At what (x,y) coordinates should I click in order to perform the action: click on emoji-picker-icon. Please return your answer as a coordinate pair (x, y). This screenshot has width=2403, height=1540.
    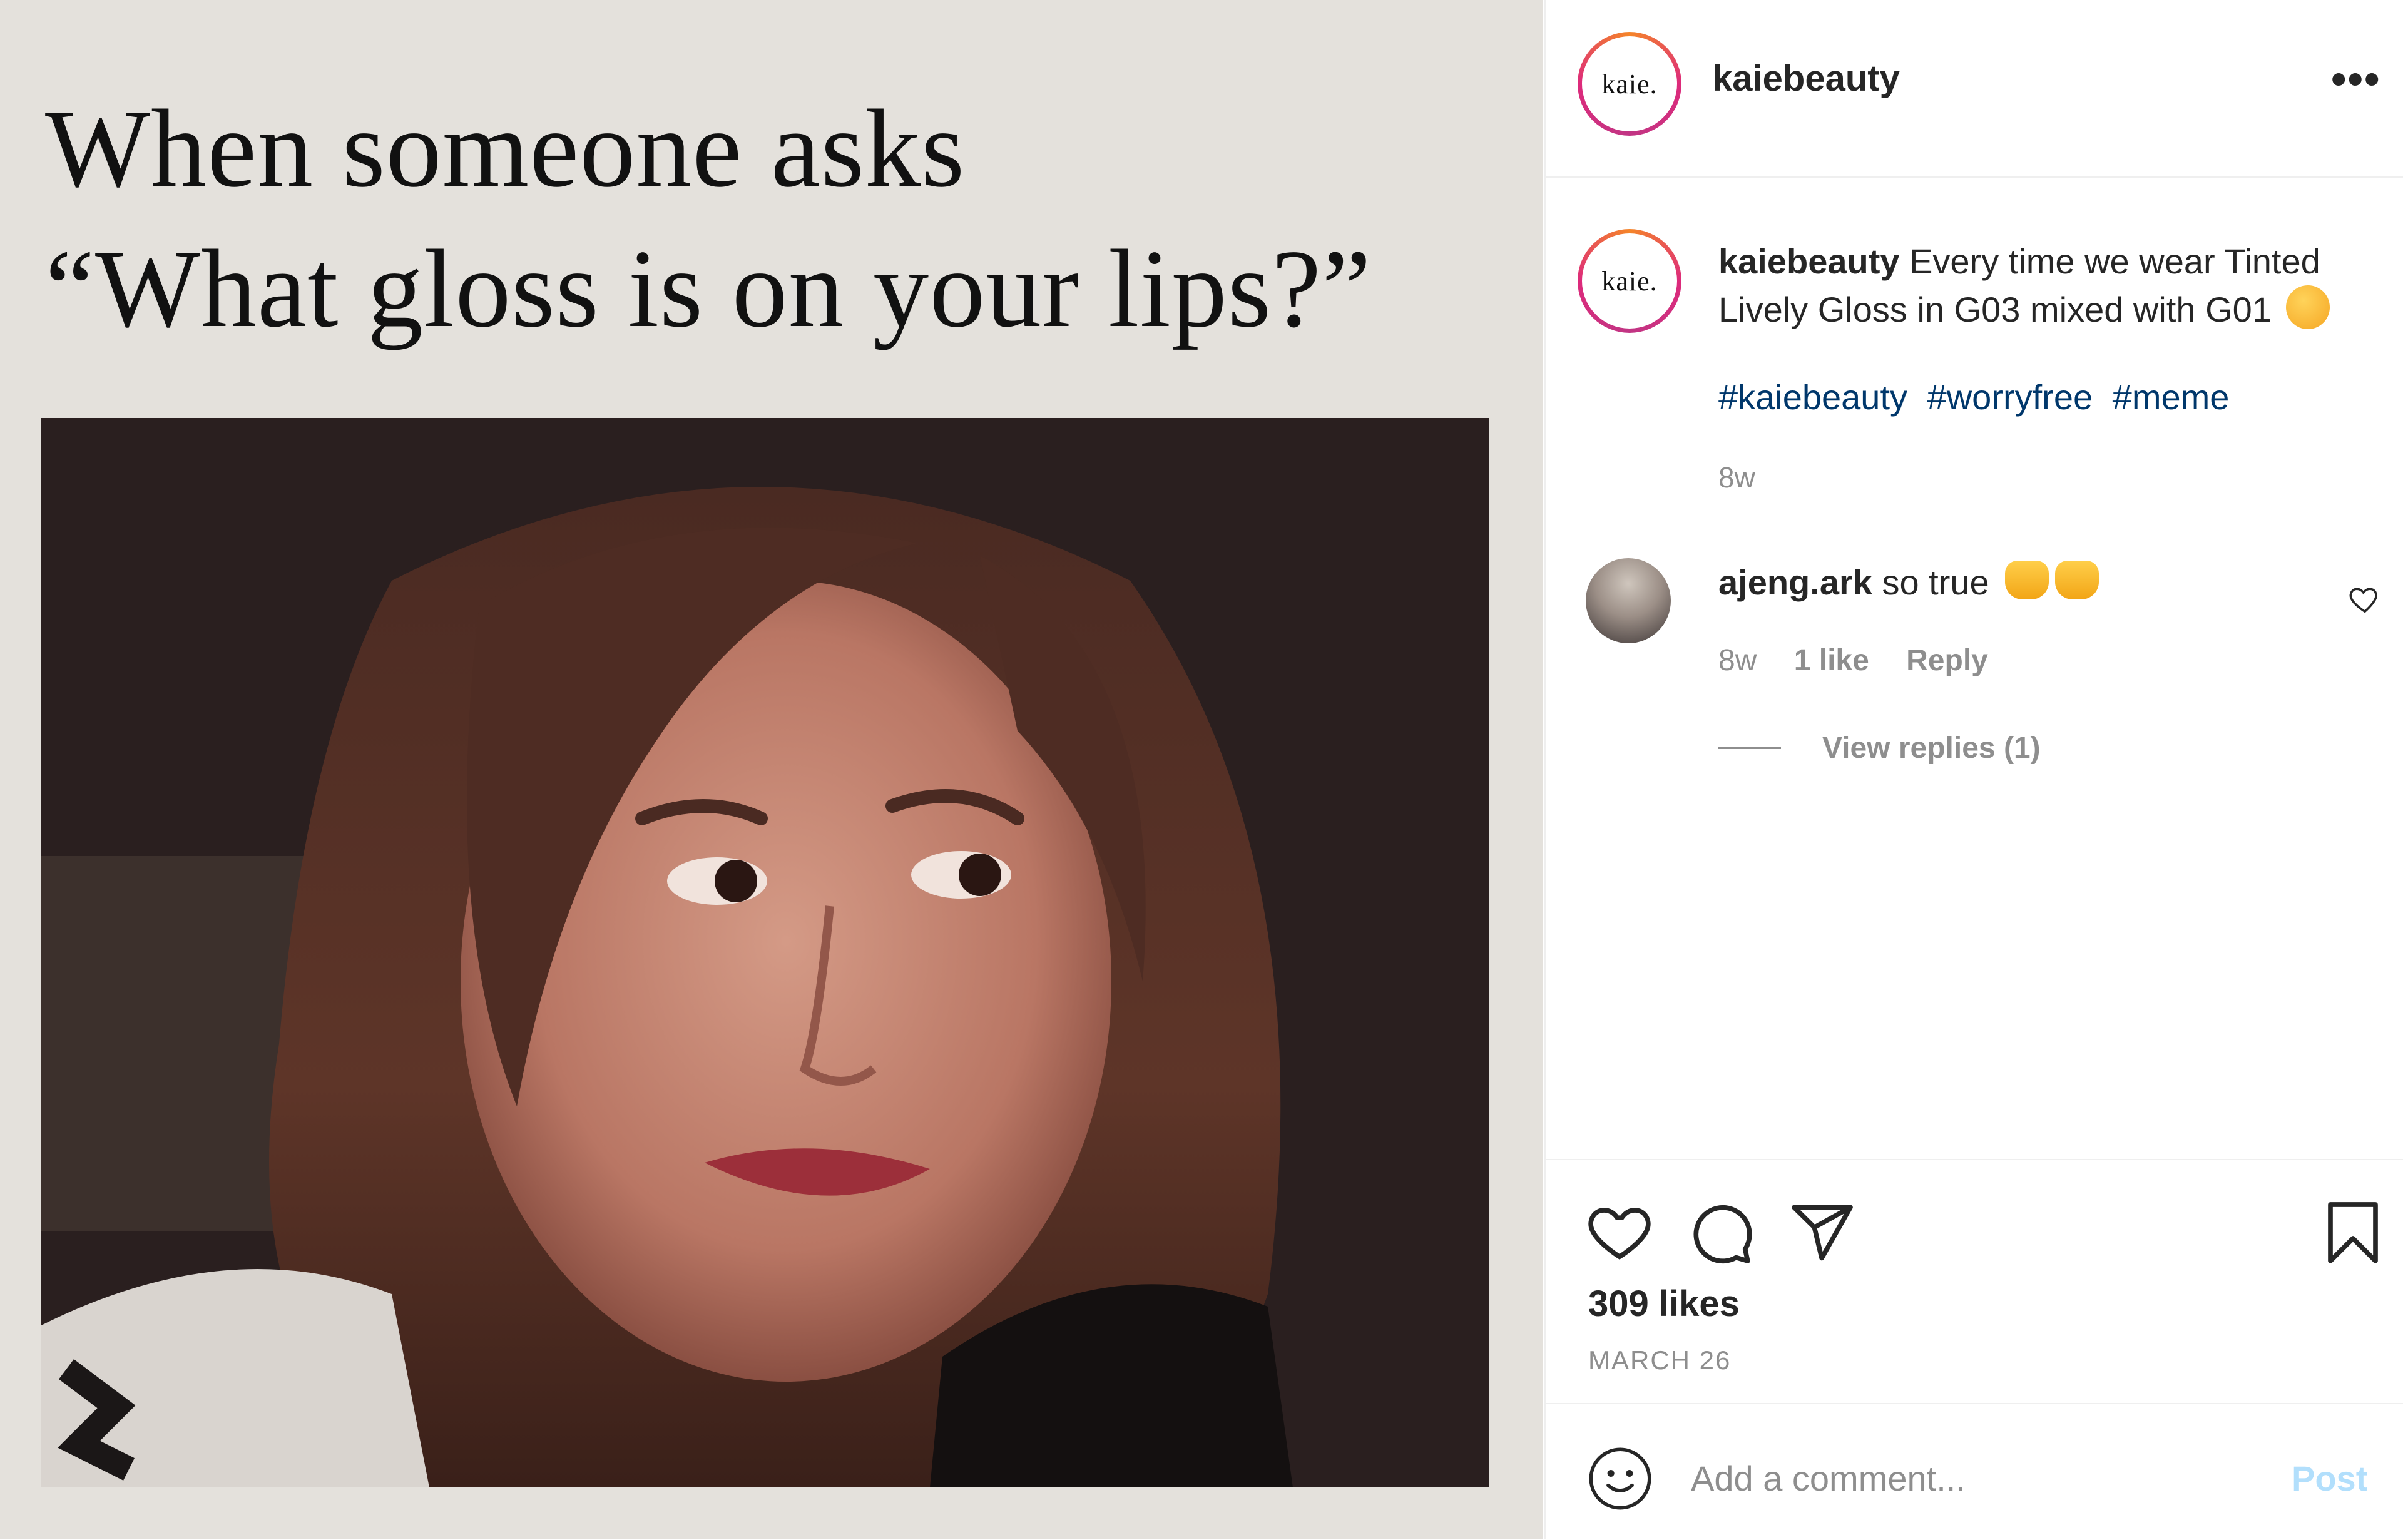
    Looking at the image, I should click on (1620, 1479).